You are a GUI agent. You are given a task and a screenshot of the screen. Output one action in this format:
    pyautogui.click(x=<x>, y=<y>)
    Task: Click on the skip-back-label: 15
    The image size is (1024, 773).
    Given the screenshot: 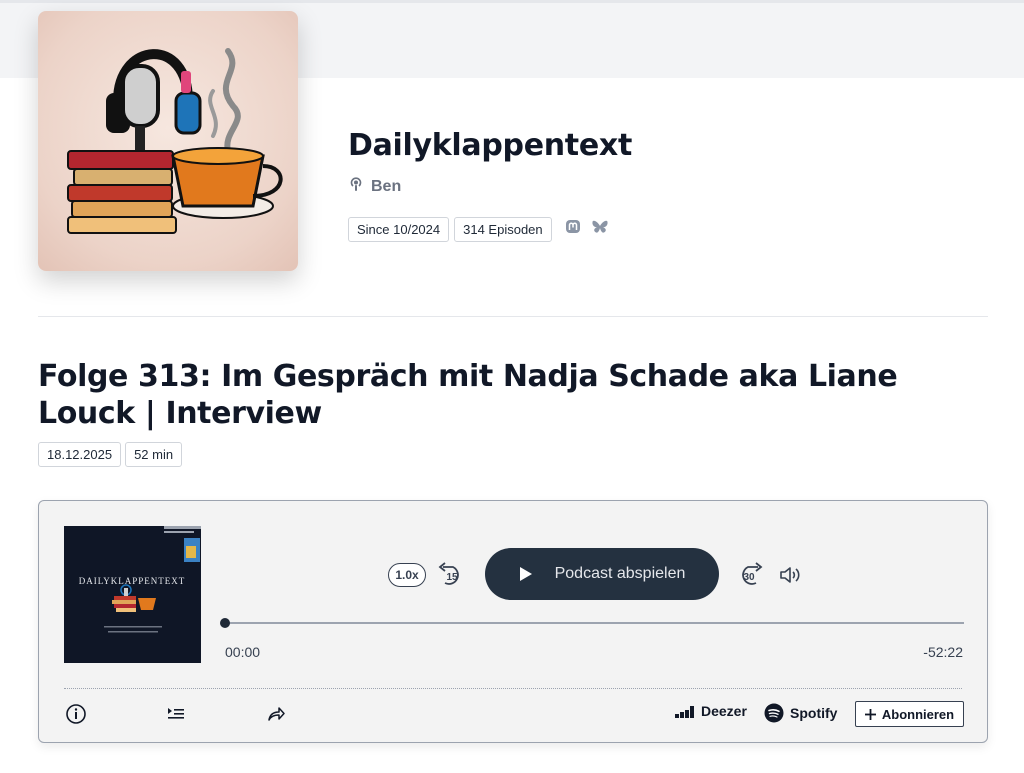 What is the action you would take?
    pyautogui.click(x=452, y=577)
    